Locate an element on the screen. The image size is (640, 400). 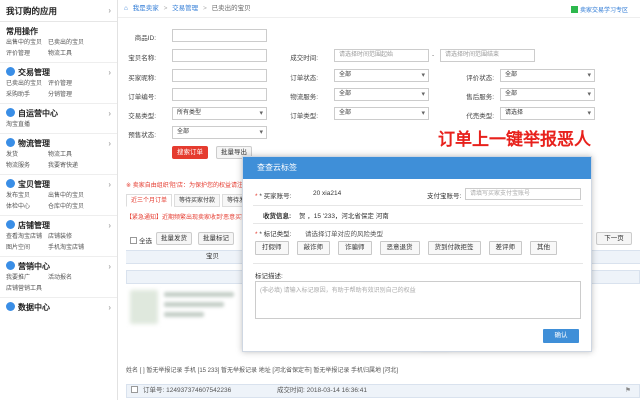
confirm-button: 确认 is located at coordinates (561, 336).